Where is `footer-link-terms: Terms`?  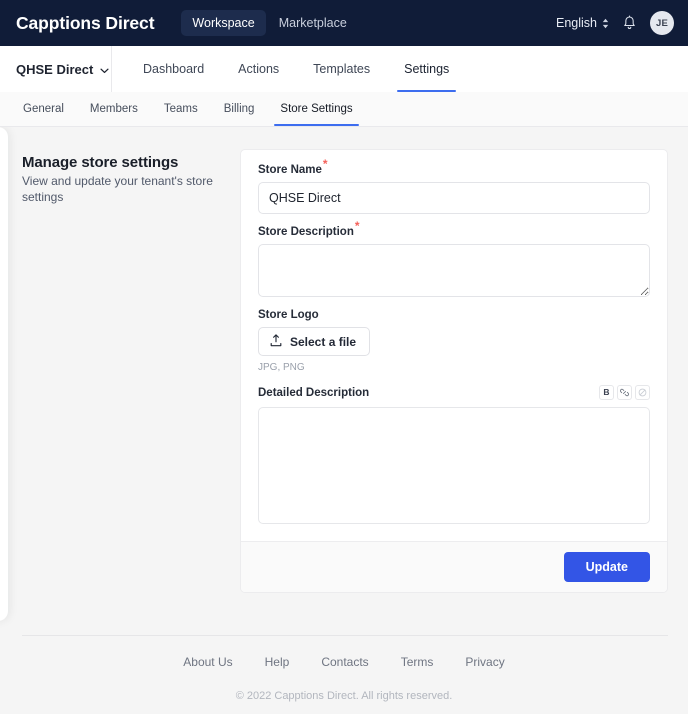
footer-link-terms: Terms is located at coordinates (417, 662).